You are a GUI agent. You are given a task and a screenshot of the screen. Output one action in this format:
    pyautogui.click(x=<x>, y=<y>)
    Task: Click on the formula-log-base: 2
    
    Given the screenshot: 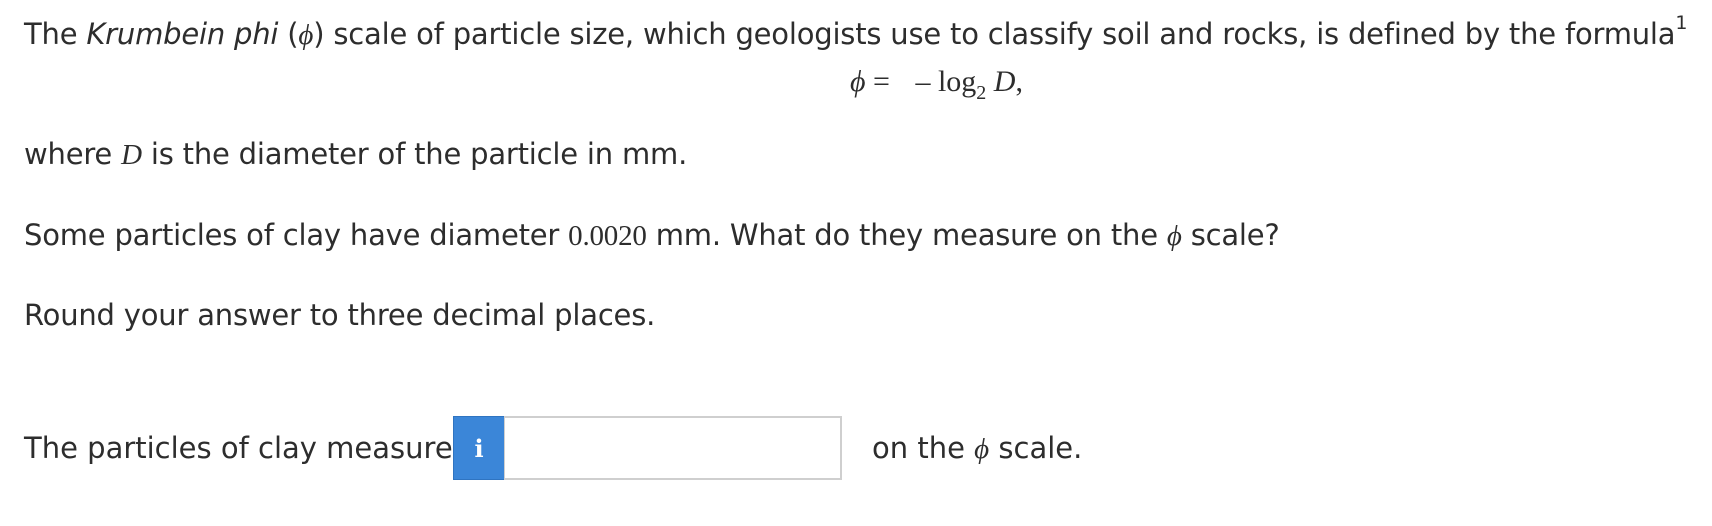 What is the action you would take?
    pyautogui.click(x=981, y=93)
    